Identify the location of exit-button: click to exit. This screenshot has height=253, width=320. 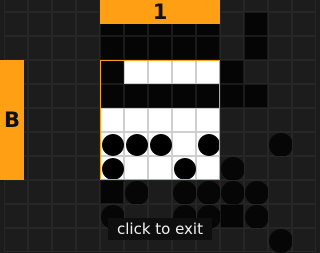
(160, 229).